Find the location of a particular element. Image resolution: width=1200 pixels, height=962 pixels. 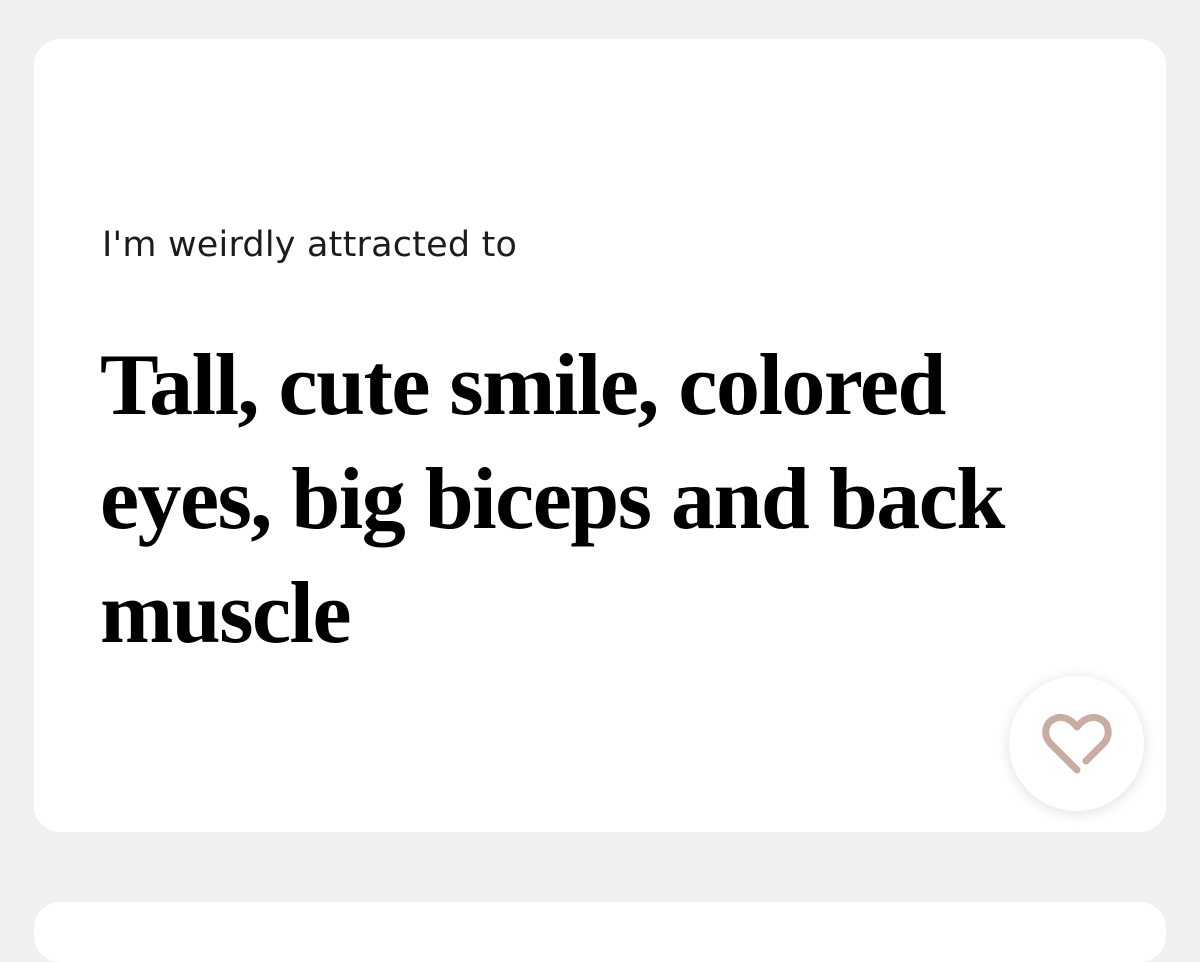

like-button is located at coordinates (1076, 743).